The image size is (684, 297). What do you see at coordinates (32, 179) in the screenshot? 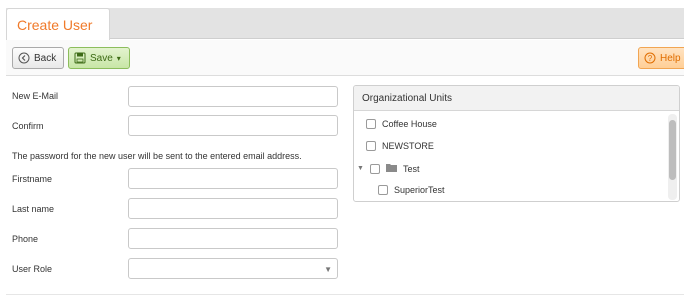
I see `firstname-label: Firstname` at bounding box center [32, 179].